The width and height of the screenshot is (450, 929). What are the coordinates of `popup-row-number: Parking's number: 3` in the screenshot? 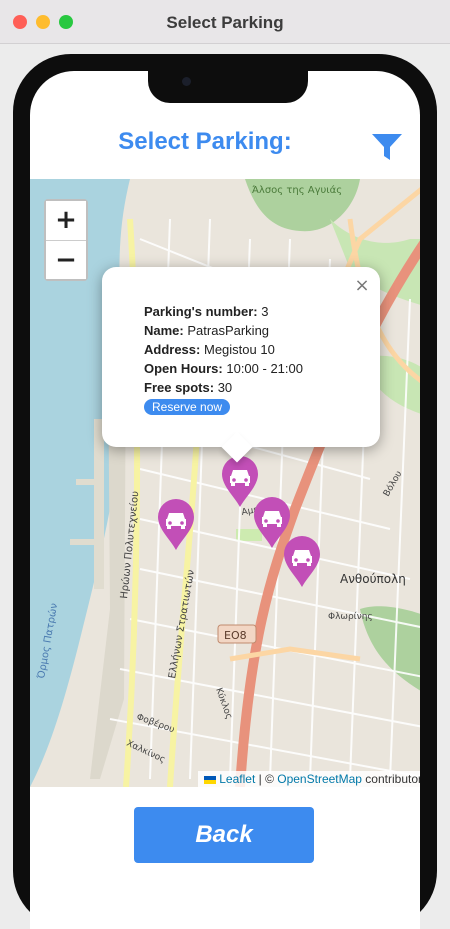 It's located at (256, 311).